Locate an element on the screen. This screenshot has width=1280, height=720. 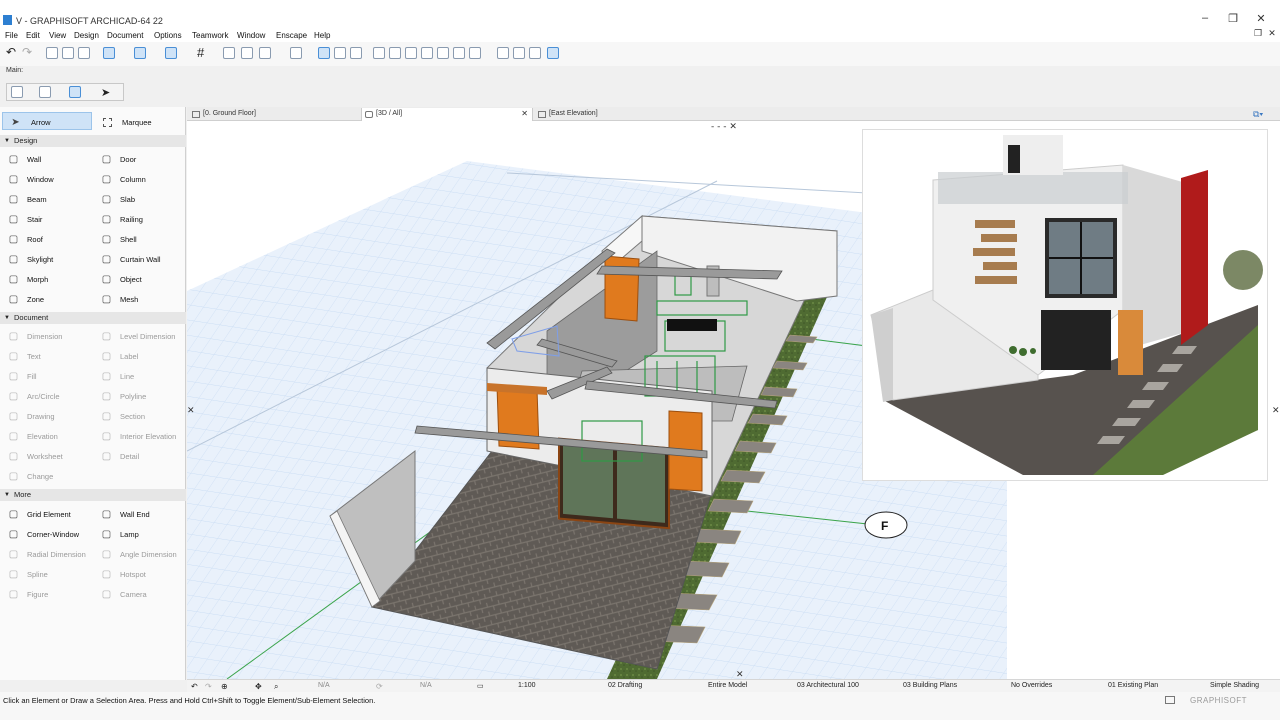
tool-door: ▢ Door is located at coordinates (119, 159).